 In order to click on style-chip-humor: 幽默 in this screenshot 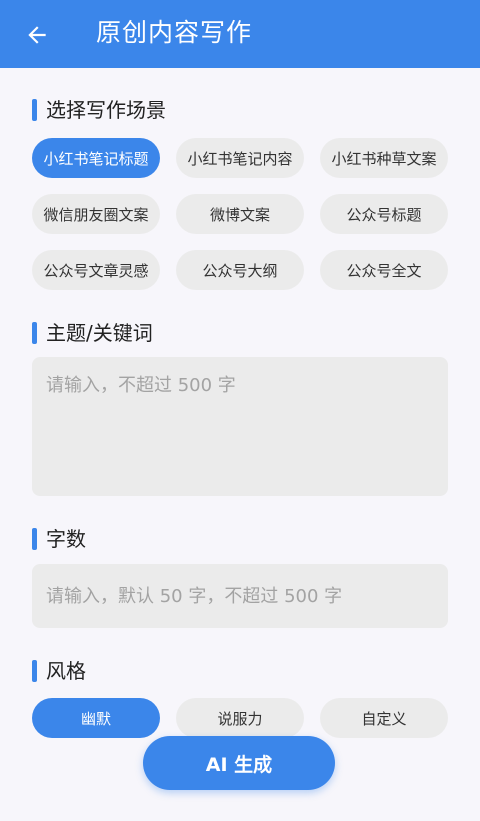, I will do `click(96, 718)`.